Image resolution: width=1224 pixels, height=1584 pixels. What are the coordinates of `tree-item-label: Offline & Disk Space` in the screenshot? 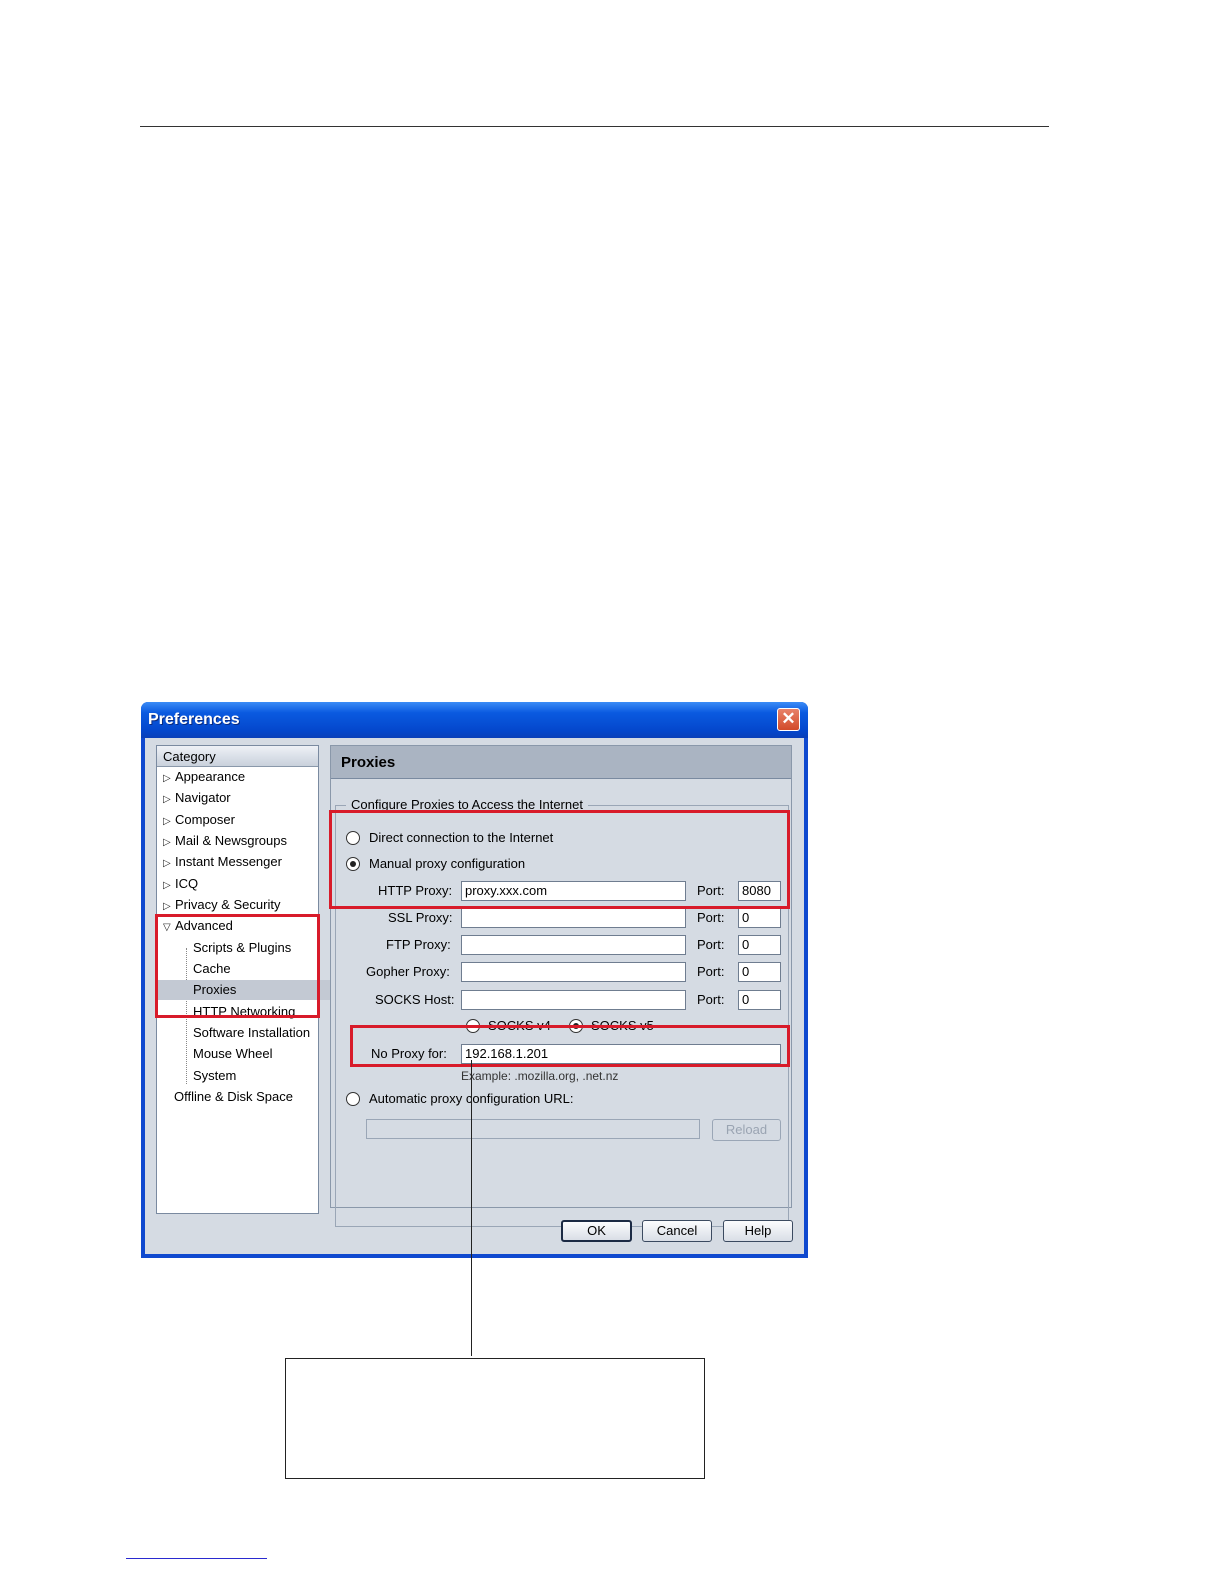 It's located at (233, 1096).